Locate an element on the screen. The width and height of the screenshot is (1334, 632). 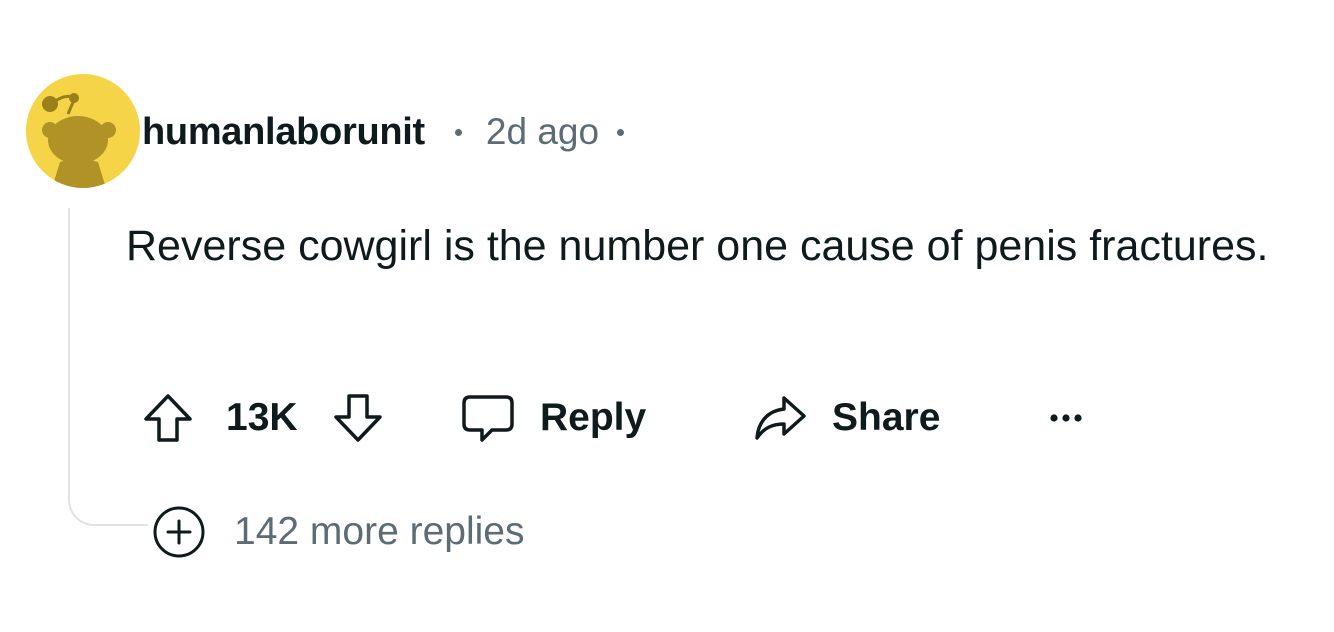
upvote-button is located at coordinates (168, 418).